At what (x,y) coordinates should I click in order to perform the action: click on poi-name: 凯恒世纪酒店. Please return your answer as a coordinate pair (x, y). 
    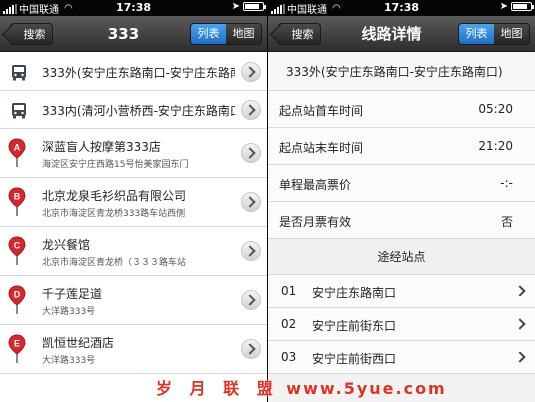
    Looking at the image, I should click on (78, 343).